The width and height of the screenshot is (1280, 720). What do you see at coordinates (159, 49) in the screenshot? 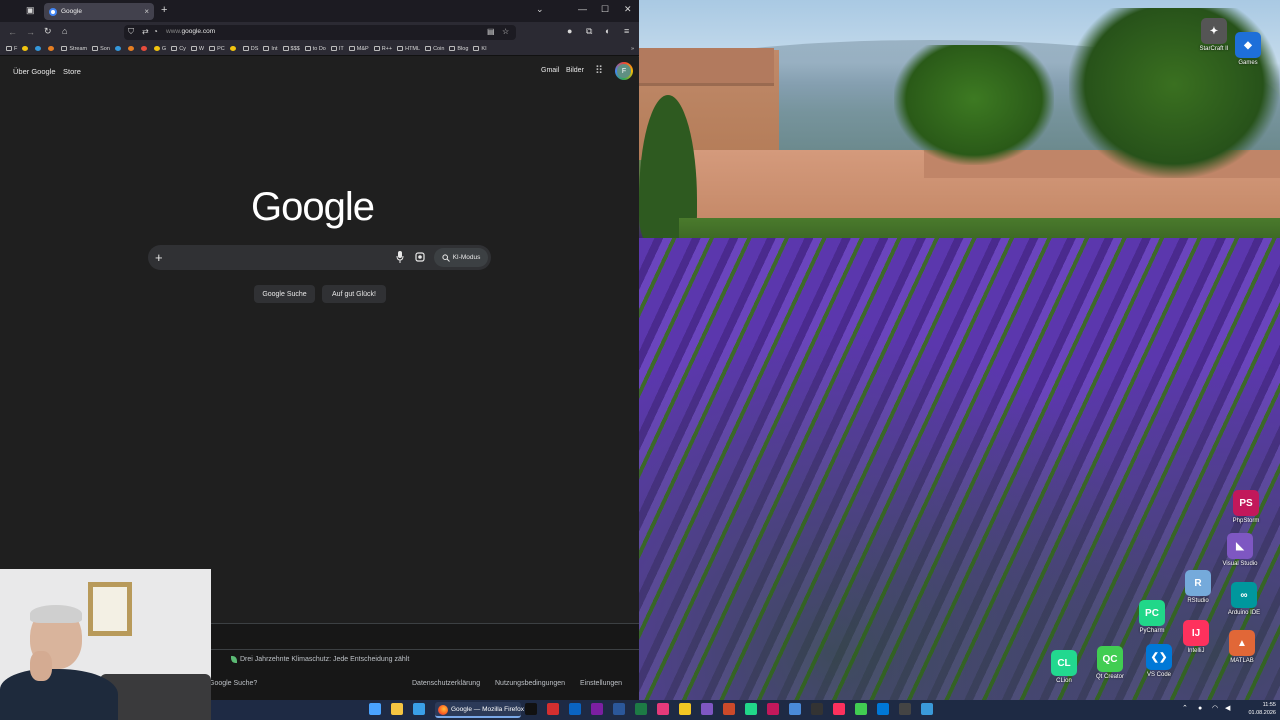
I see `bookmark-9: G` at bounding box center [159, 49].